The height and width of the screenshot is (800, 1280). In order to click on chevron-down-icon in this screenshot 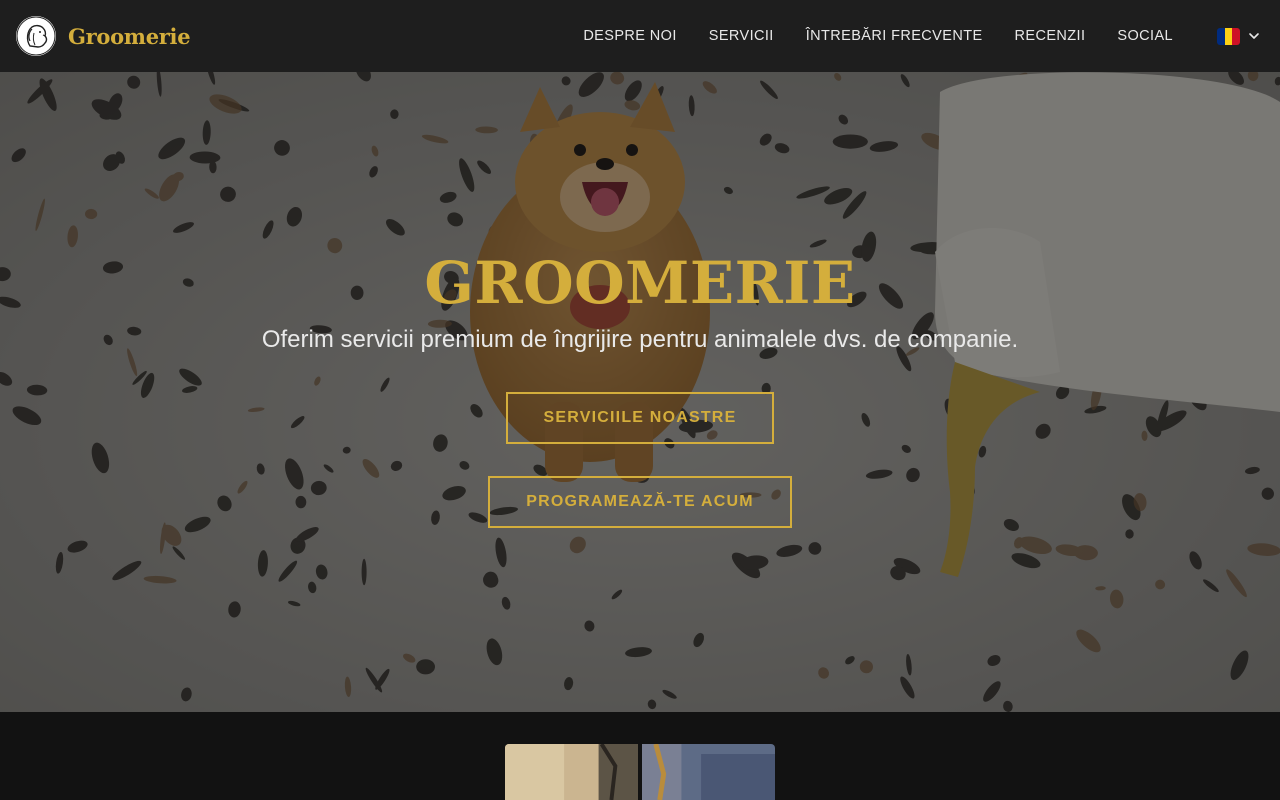, I will do `click(1254, 36)`.